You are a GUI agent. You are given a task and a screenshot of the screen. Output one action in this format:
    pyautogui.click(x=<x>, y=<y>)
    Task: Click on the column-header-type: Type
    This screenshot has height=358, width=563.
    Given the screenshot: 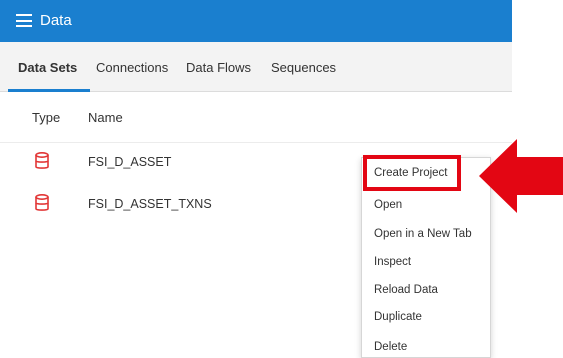 What is the action you would take?
    pyautogui.click(x=46, y=117)
    